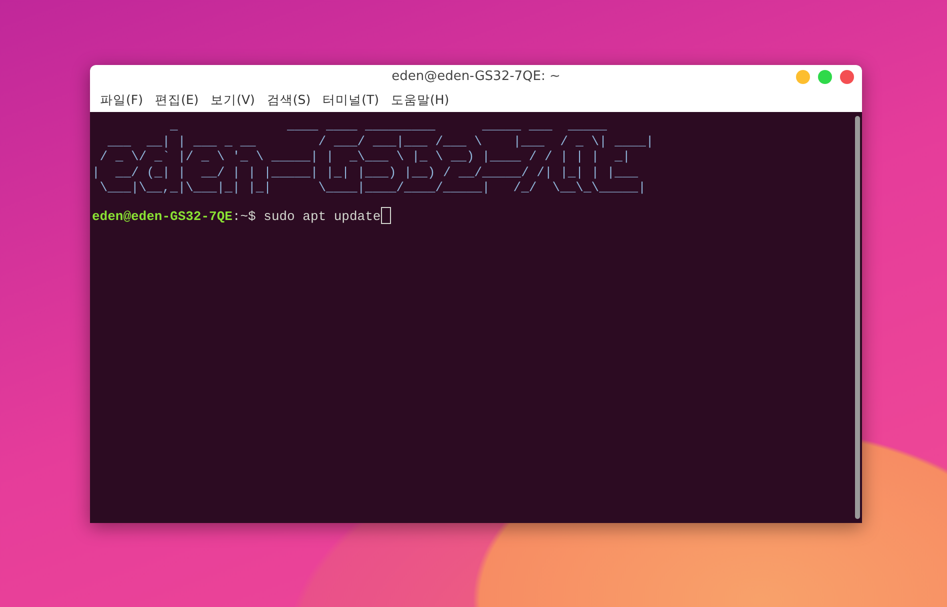 The height and width of the screenshot is (607, 947). What do you see at coordinates (162, 216) in the screenshot?
I see `prompt-user-host: eden@eden-GS32-7QE` at bounding box center [162, 216].